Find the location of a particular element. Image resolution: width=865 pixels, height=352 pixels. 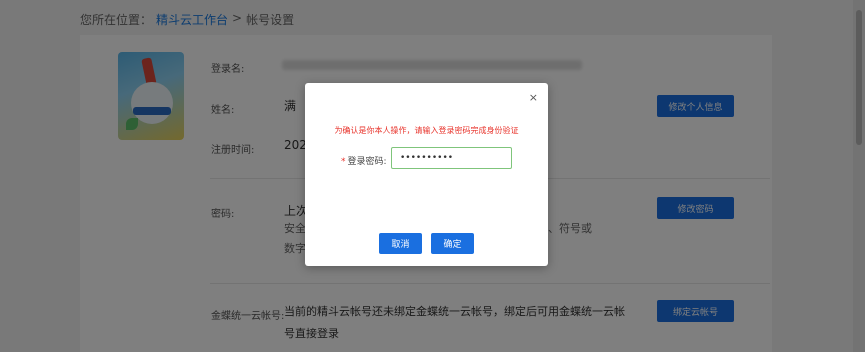

close-icon: × is located at coordinates (533, 97).